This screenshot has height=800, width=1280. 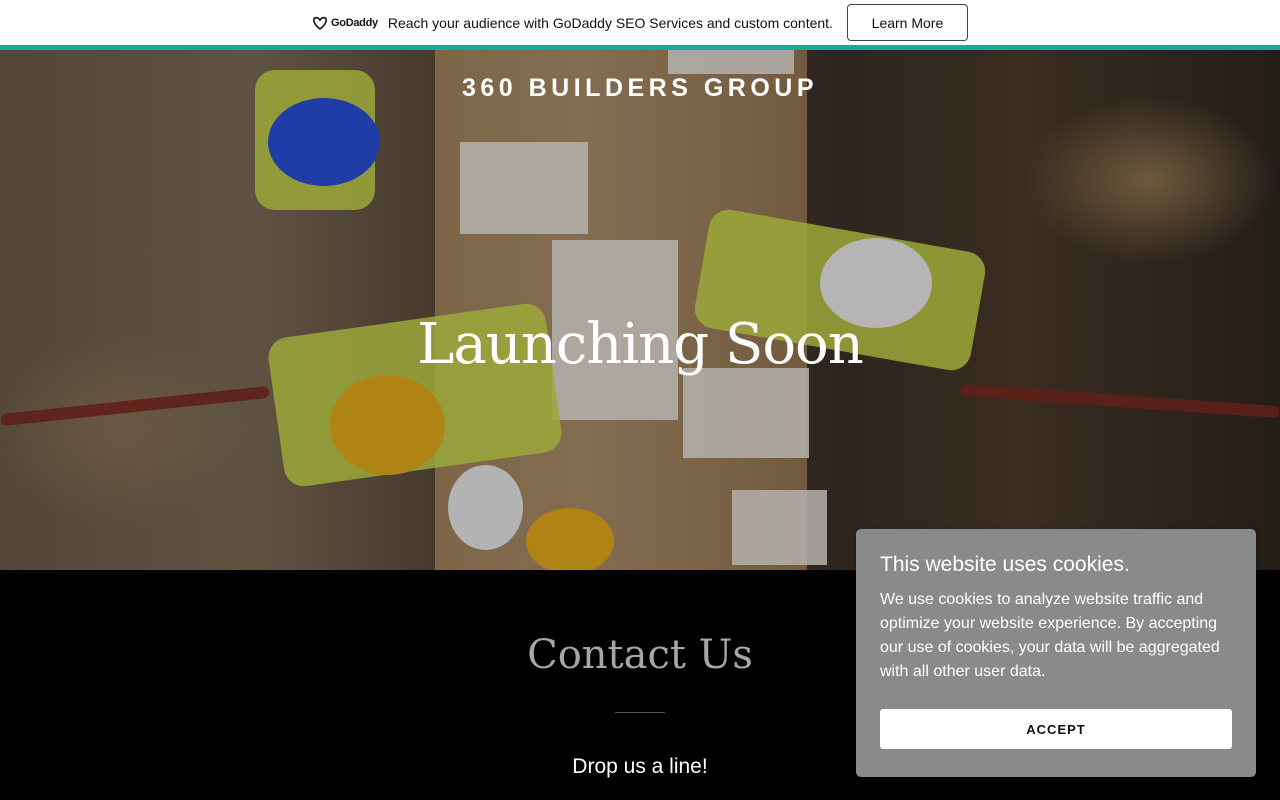 What do you see at coordinates (1056, 729) in the screenshot?
I see `accept-cookies-button: ACCEPT` at bounding box center [1056, 729].